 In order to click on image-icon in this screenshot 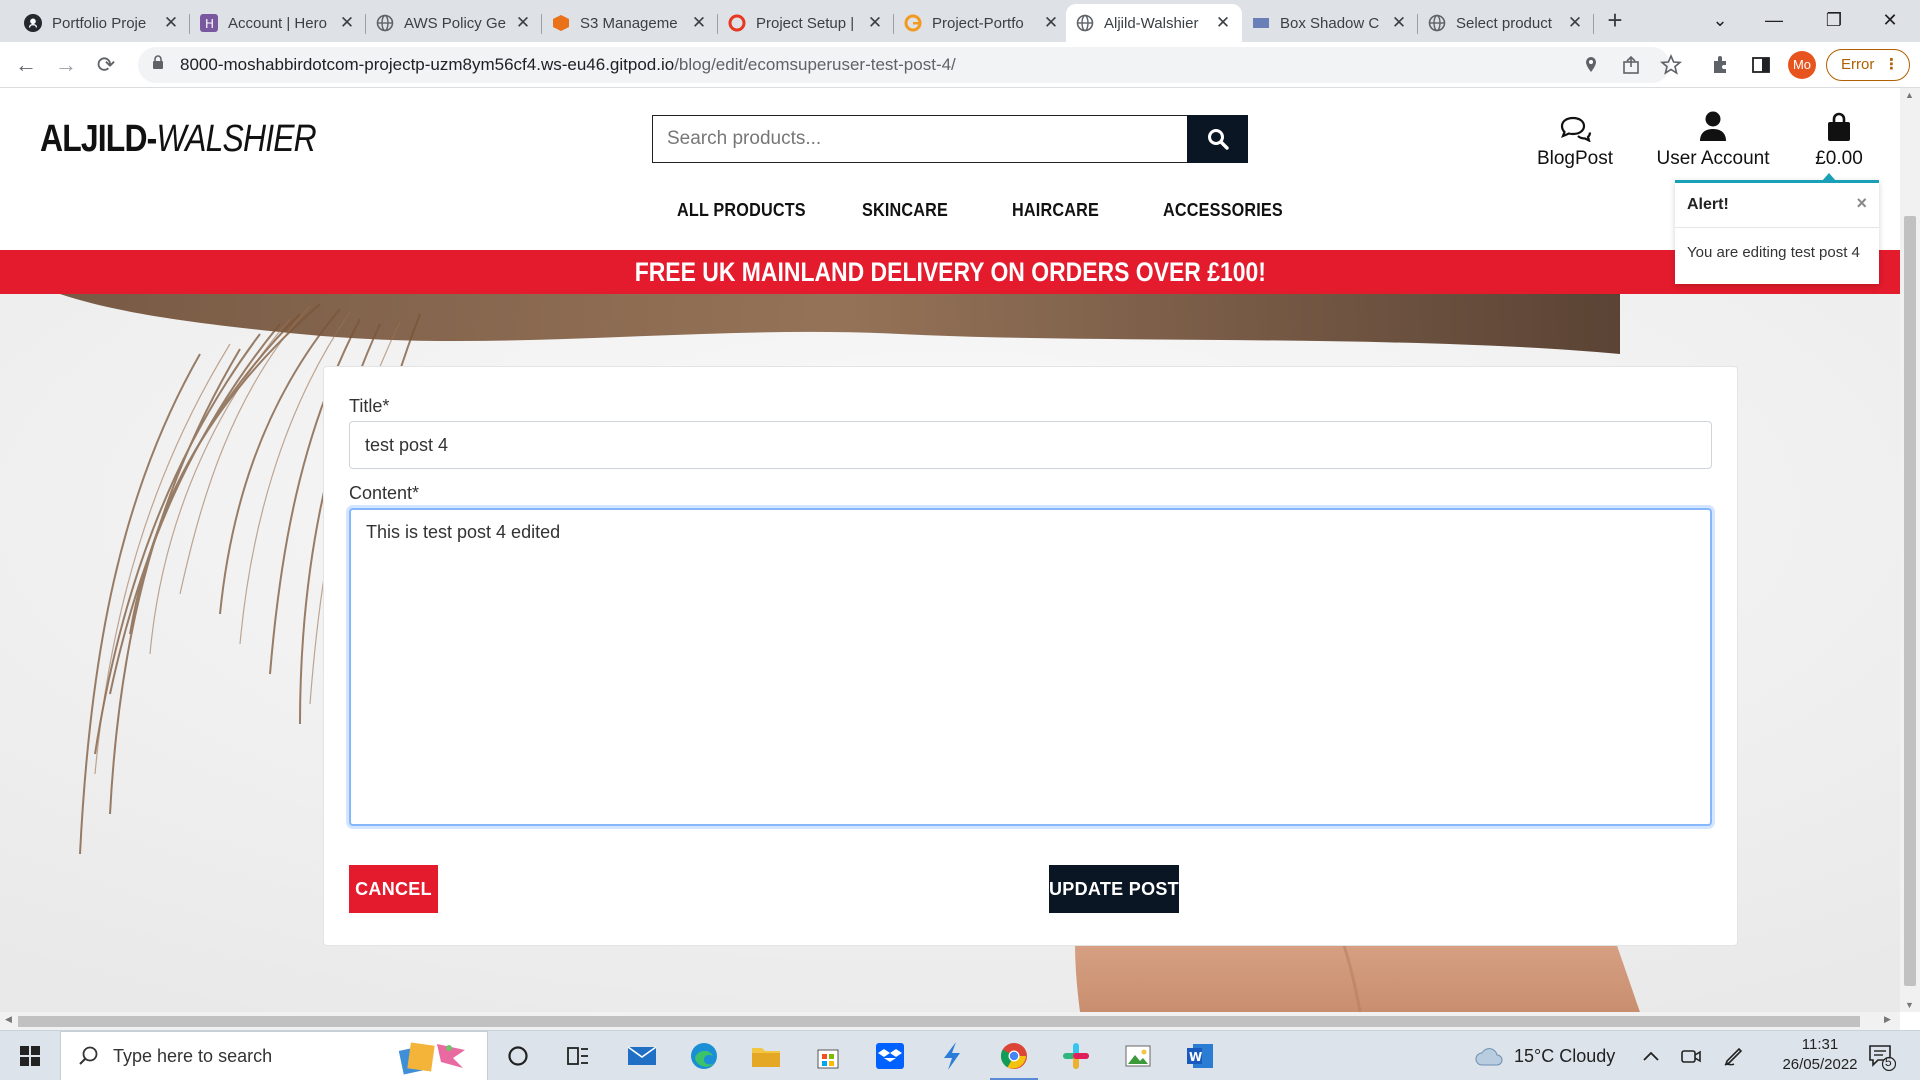, I will do `click(1261, 23)`.